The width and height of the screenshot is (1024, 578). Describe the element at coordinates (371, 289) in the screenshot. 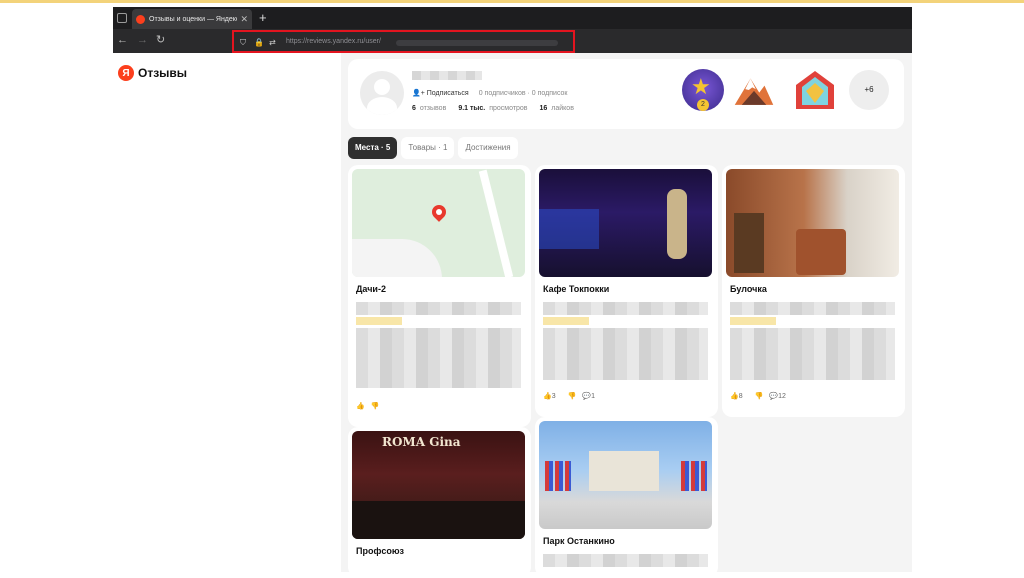

I see `card-title: Дачи-2` at that location.